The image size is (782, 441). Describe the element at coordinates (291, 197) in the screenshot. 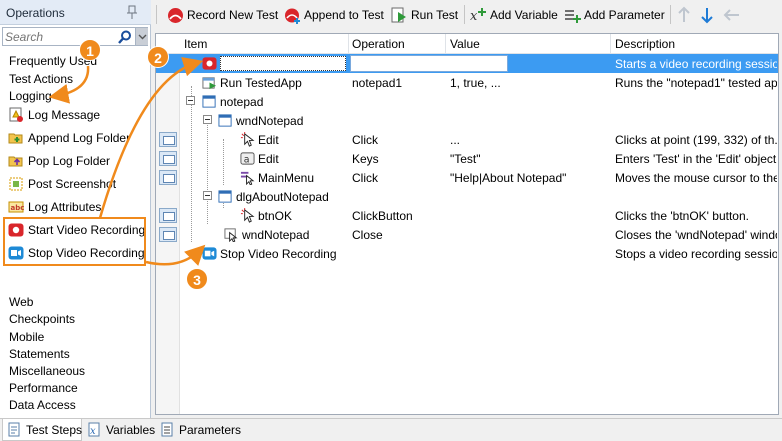

I see `item-cell: dlgAboutNotepad` at that location.